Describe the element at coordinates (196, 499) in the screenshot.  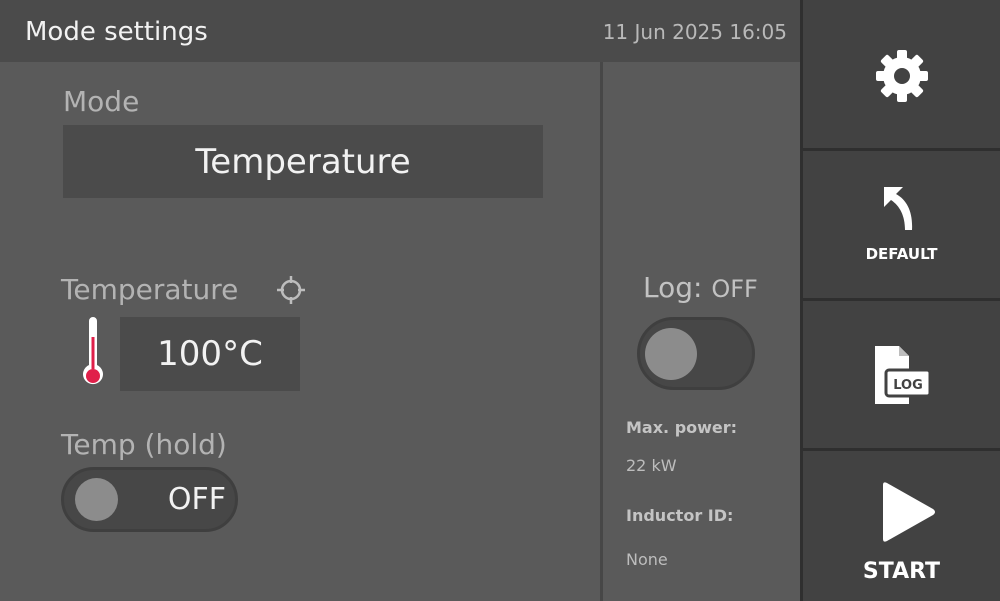
I see `temp-hold-state: OFF` at that location.